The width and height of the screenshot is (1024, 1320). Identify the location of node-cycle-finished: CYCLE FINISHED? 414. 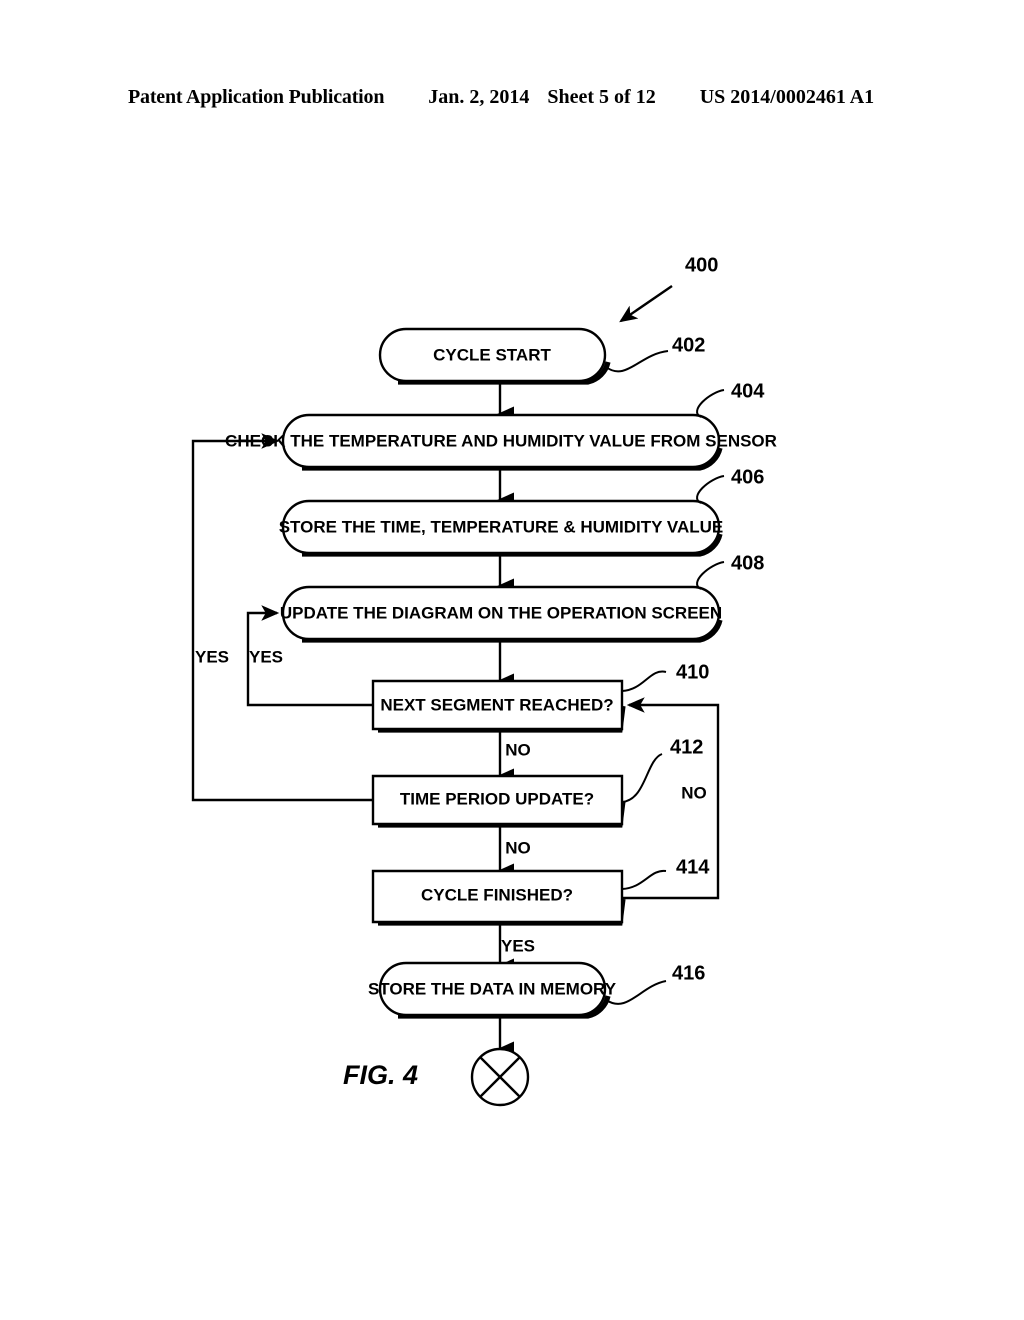
(540, 891).